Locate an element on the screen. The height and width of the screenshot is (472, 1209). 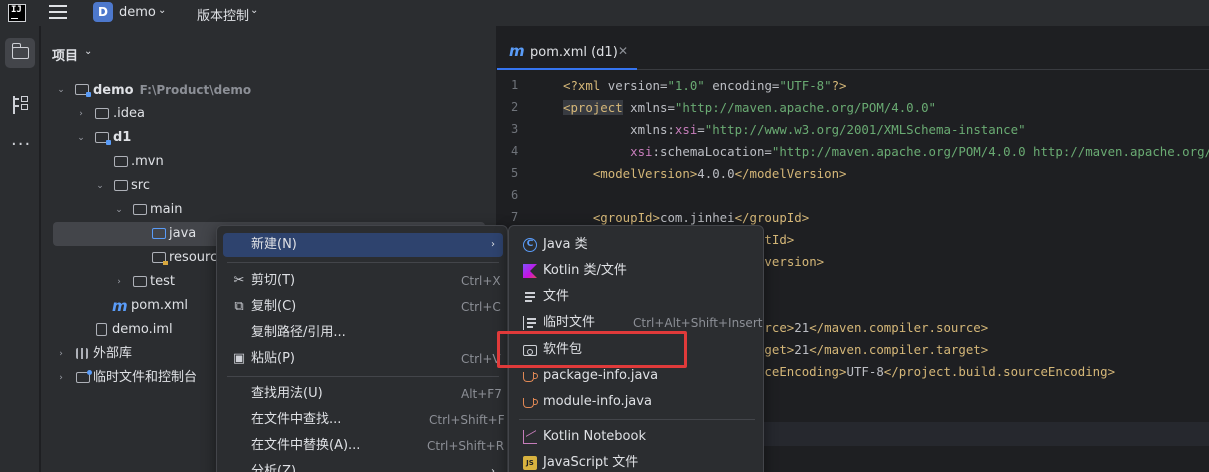
structure-tool-button is located at coordinates (20, 105).